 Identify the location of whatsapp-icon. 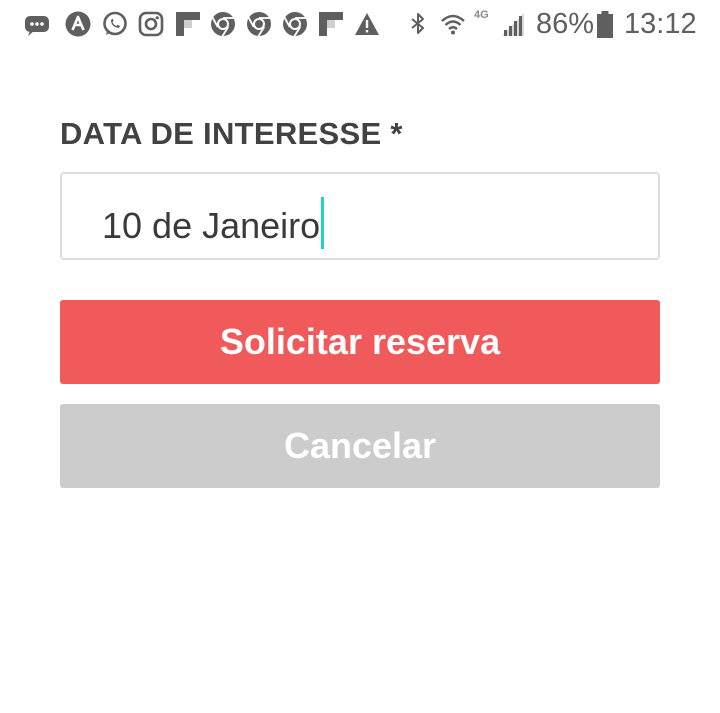
(115, 23).